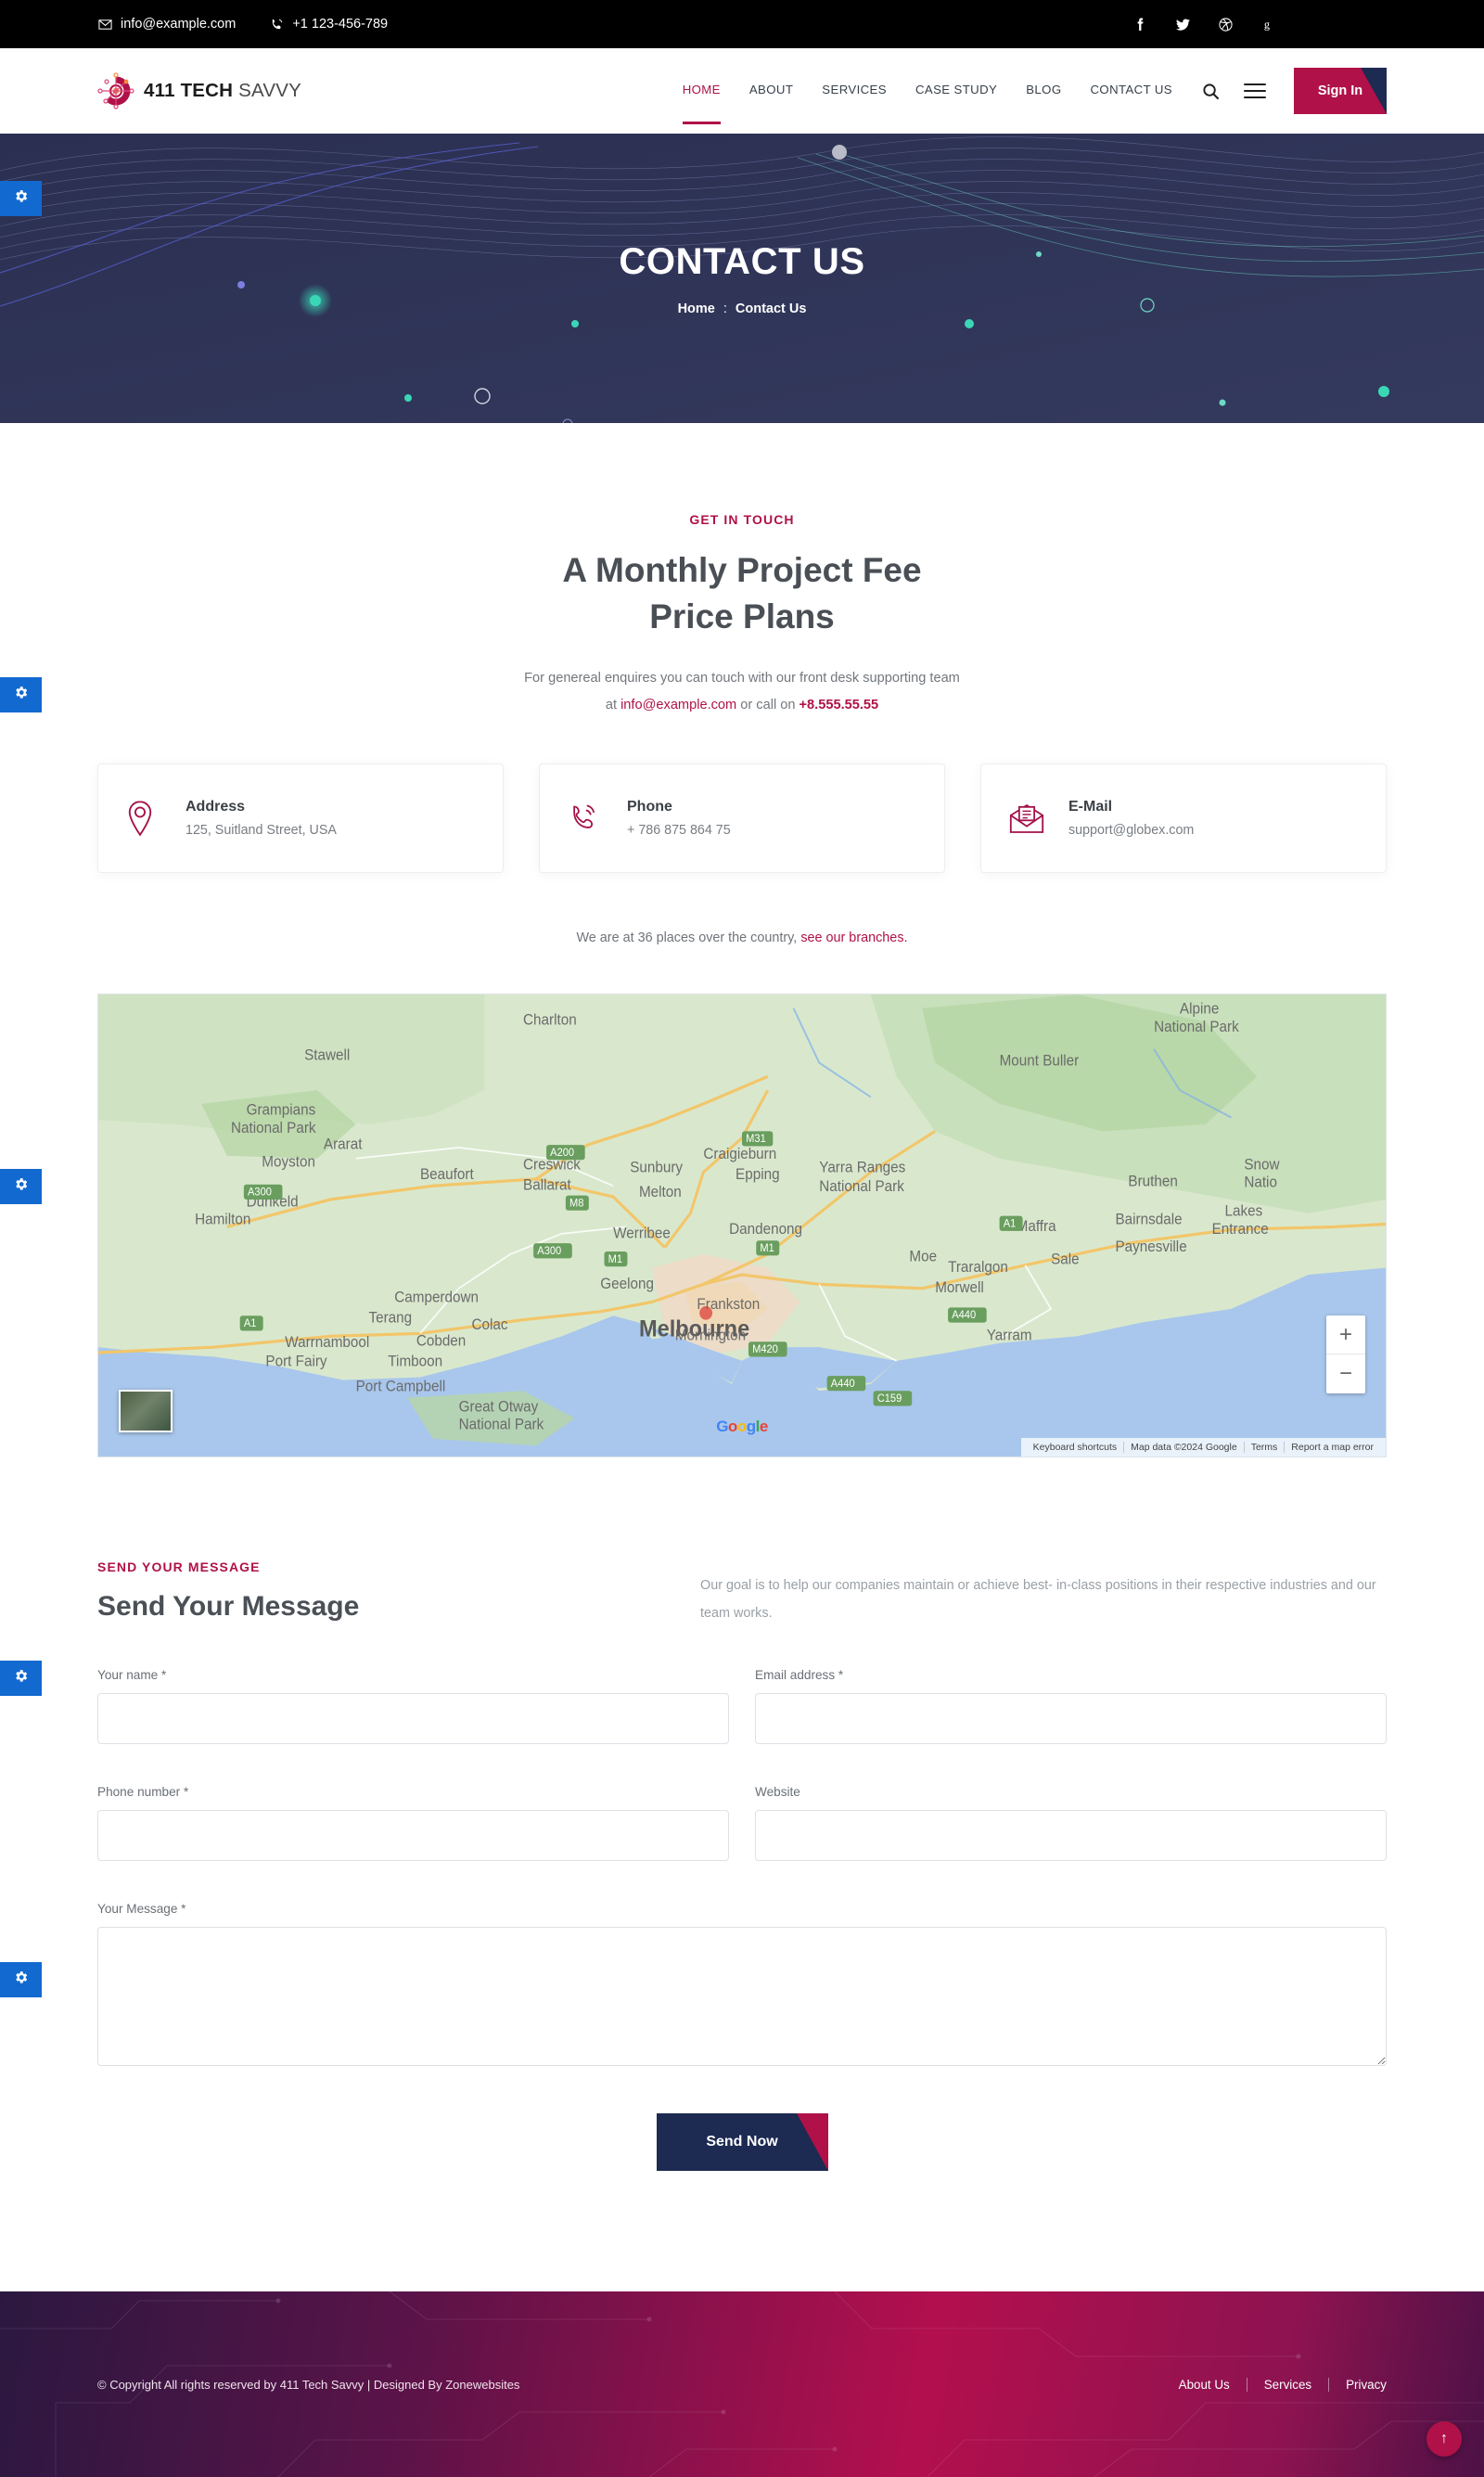 Image resolution: width=1484 pixels, height=2477 pixels. I want to click on nav-item-case-study: CASE STUDY, so click(956, 91).